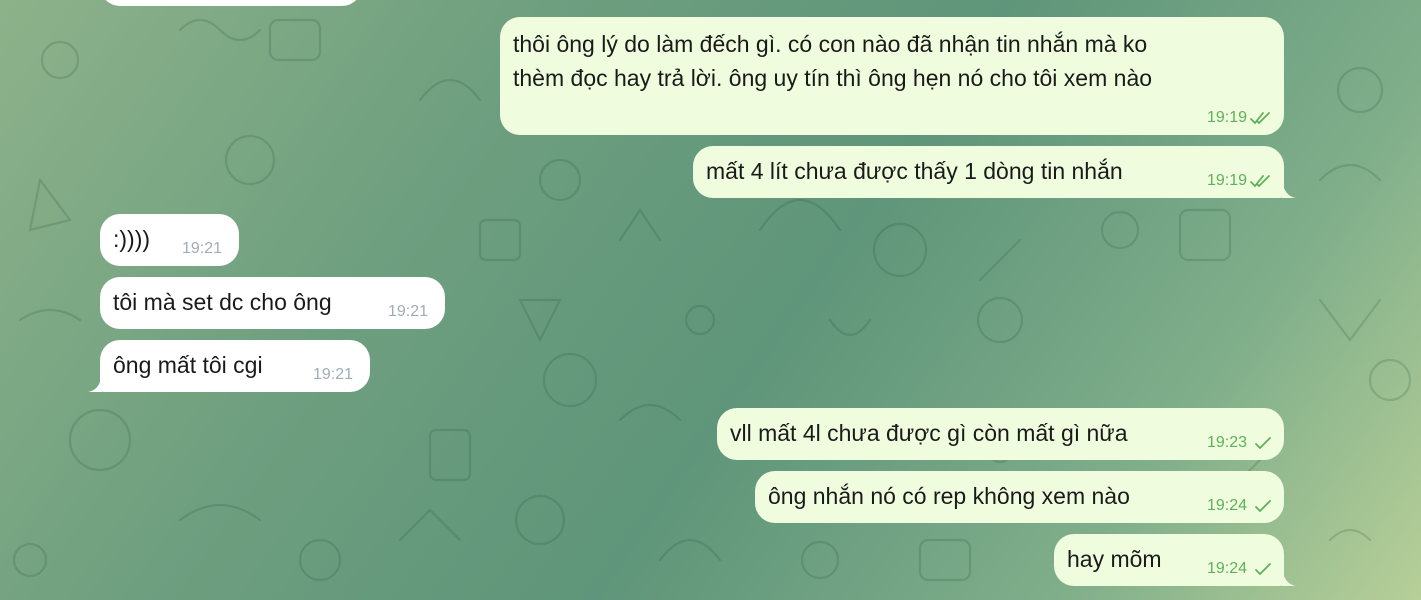 This screenshot has height=600, width=1421. I want to click on previous-message-bubble-edge, so click(231, 3).